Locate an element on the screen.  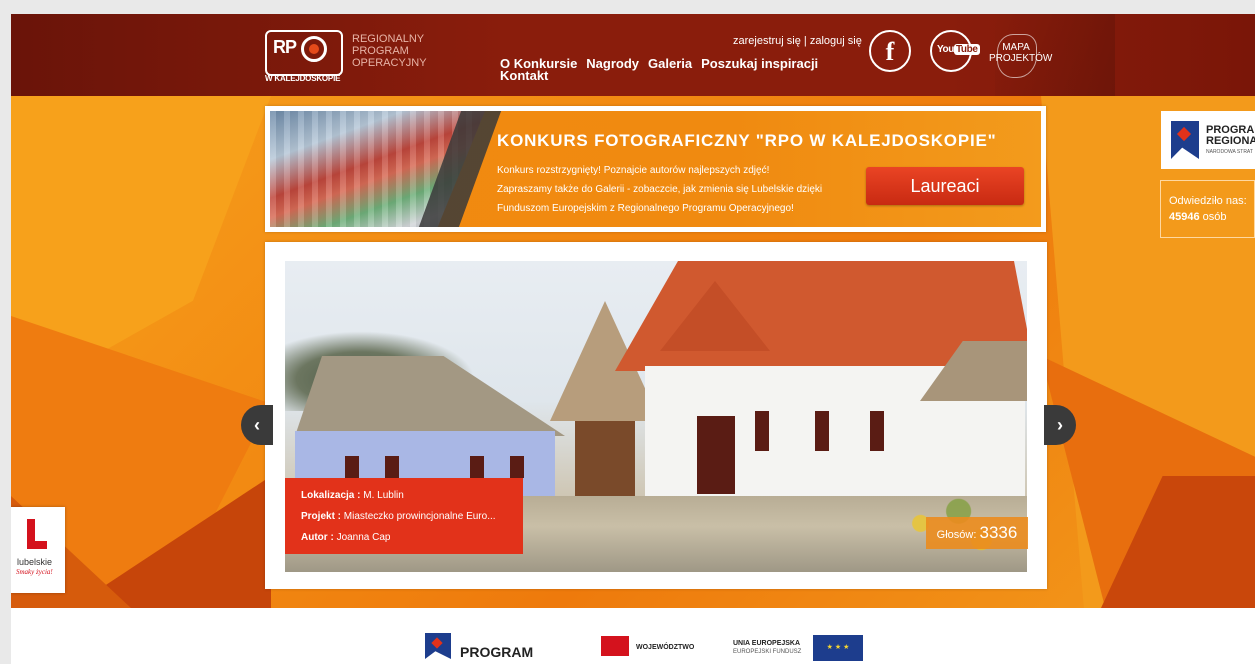
site-logo: RP W KALEJDOSKOPIE is located at coordinates (310, 55).